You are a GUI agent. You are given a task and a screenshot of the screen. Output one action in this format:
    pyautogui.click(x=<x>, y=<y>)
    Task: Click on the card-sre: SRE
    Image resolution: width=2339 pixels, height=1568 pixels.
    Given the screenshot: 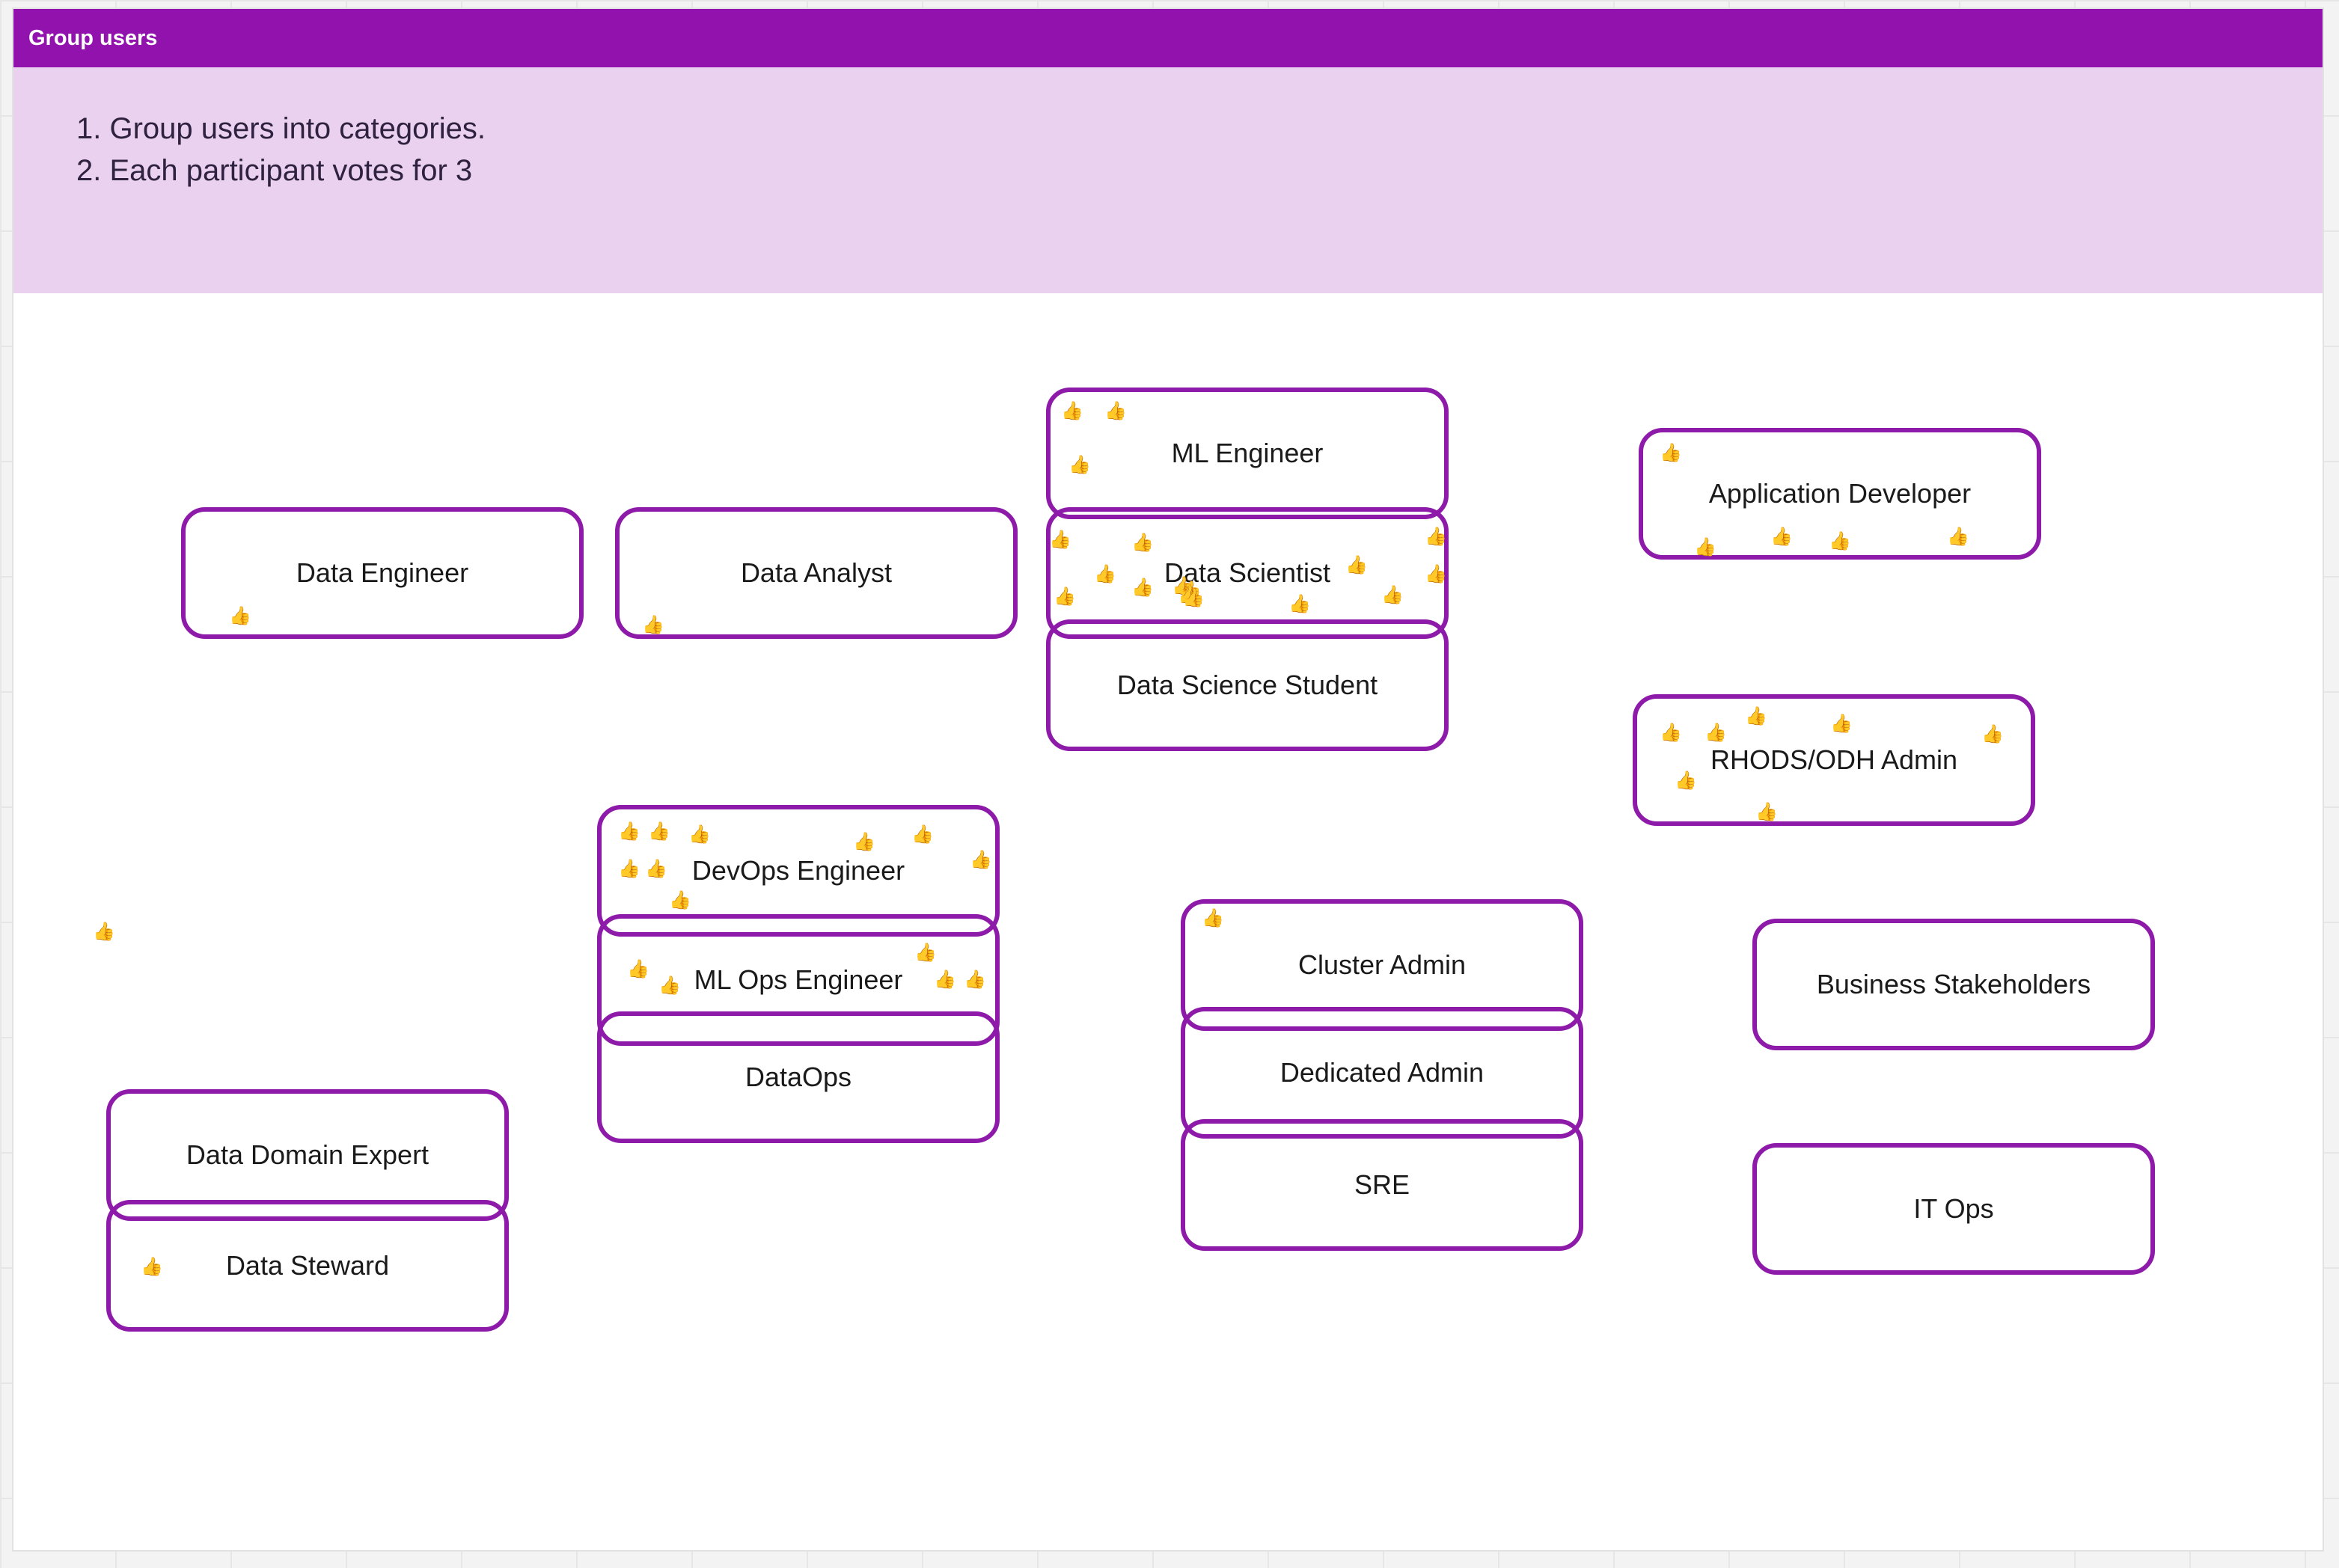 What is the action you would take?
    pyautogui.click(x=1382, y=1185)
    